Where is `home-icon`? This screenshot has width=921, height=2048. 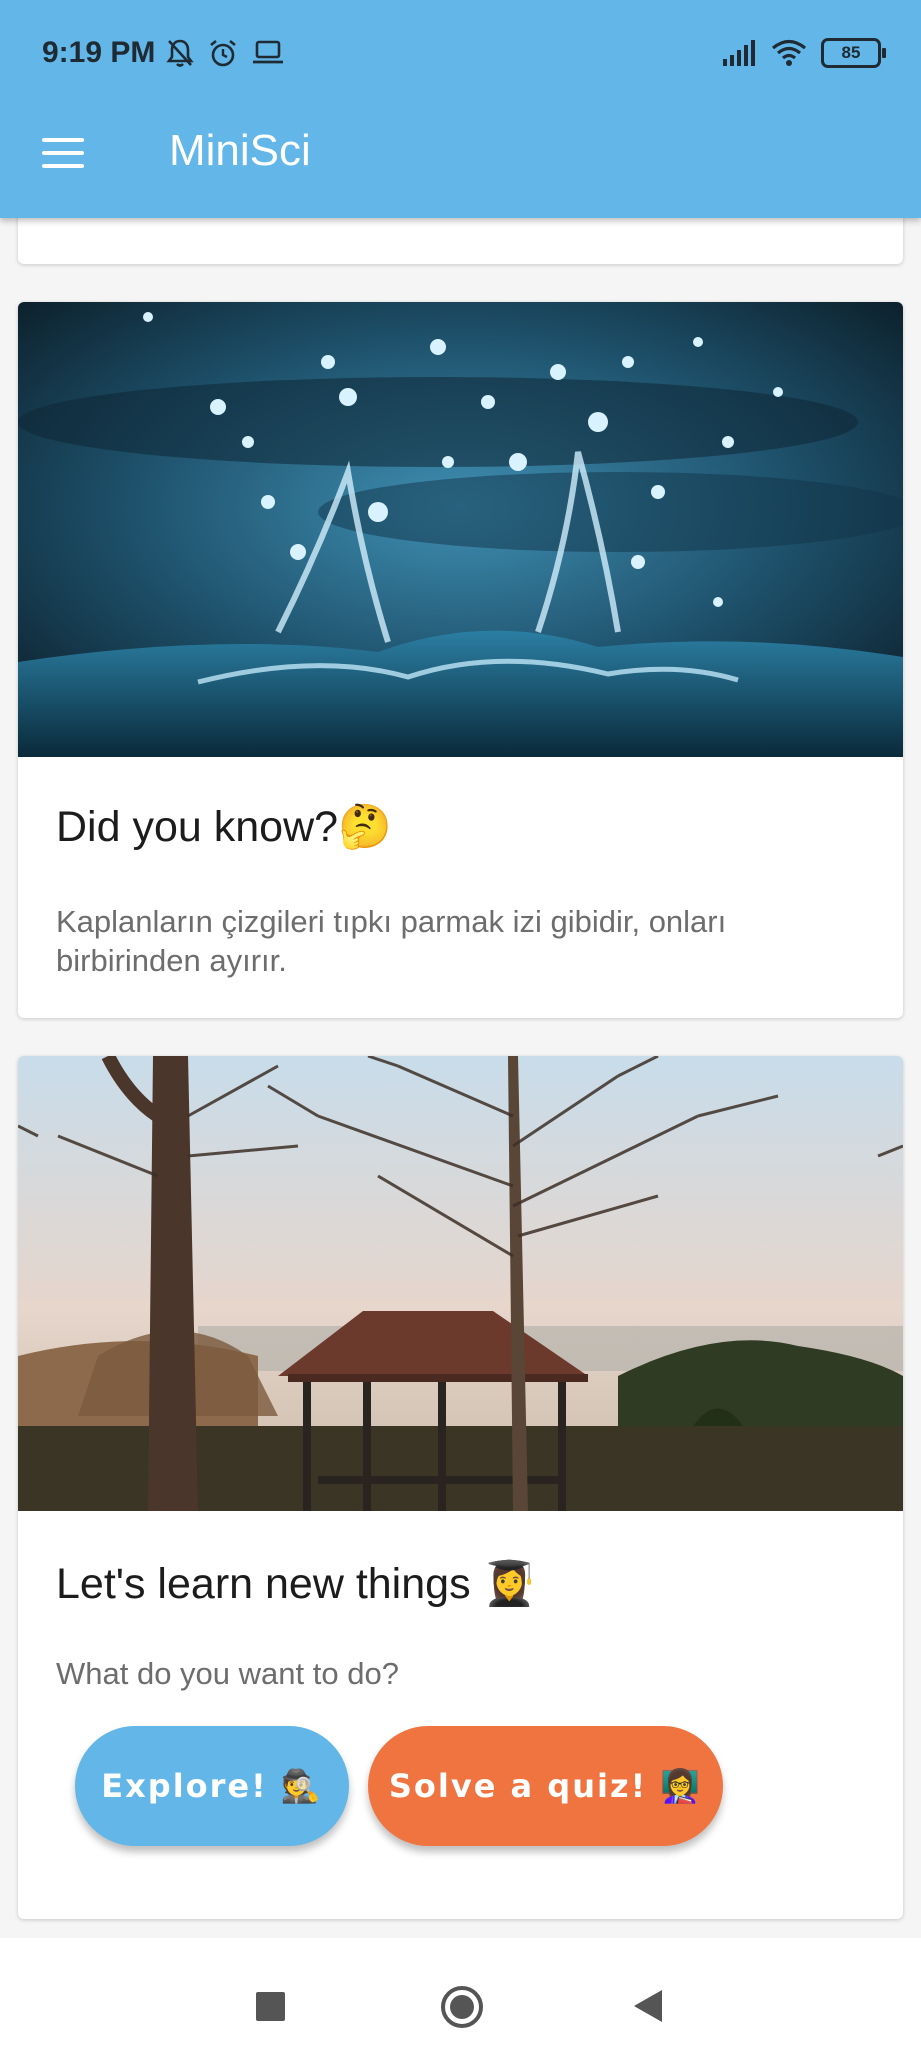 home-icon is located at coordinates (462, 2007).